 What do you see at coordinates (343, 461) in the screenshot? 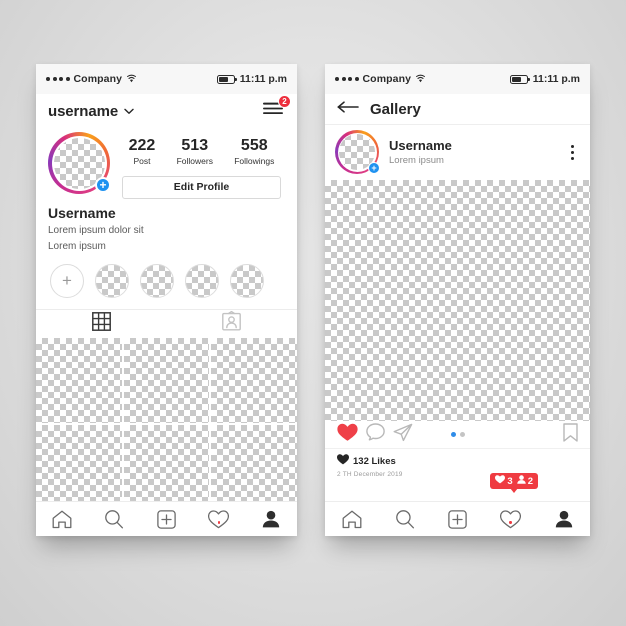
I see `heart-filled-dark-icon` at bounding box center [343, 461].